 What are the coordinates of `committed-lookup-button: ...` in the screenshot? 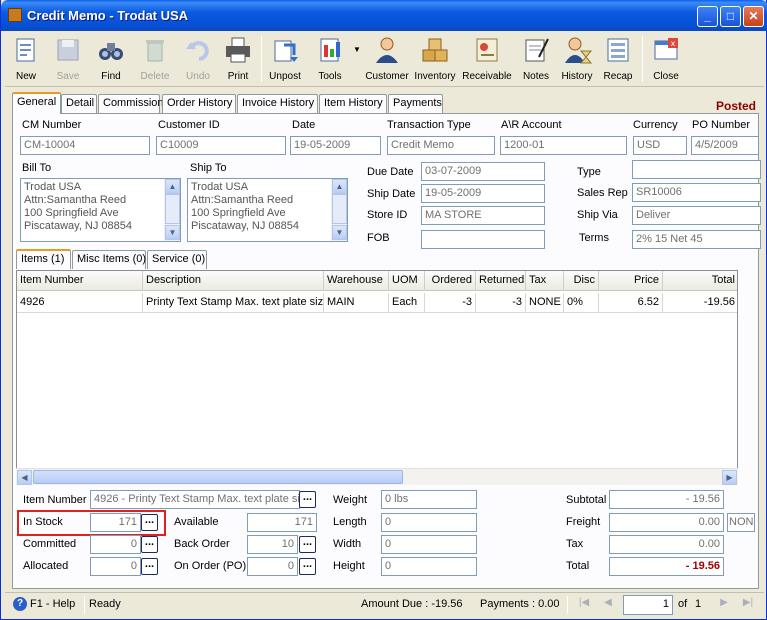 It's located at (149, 544).